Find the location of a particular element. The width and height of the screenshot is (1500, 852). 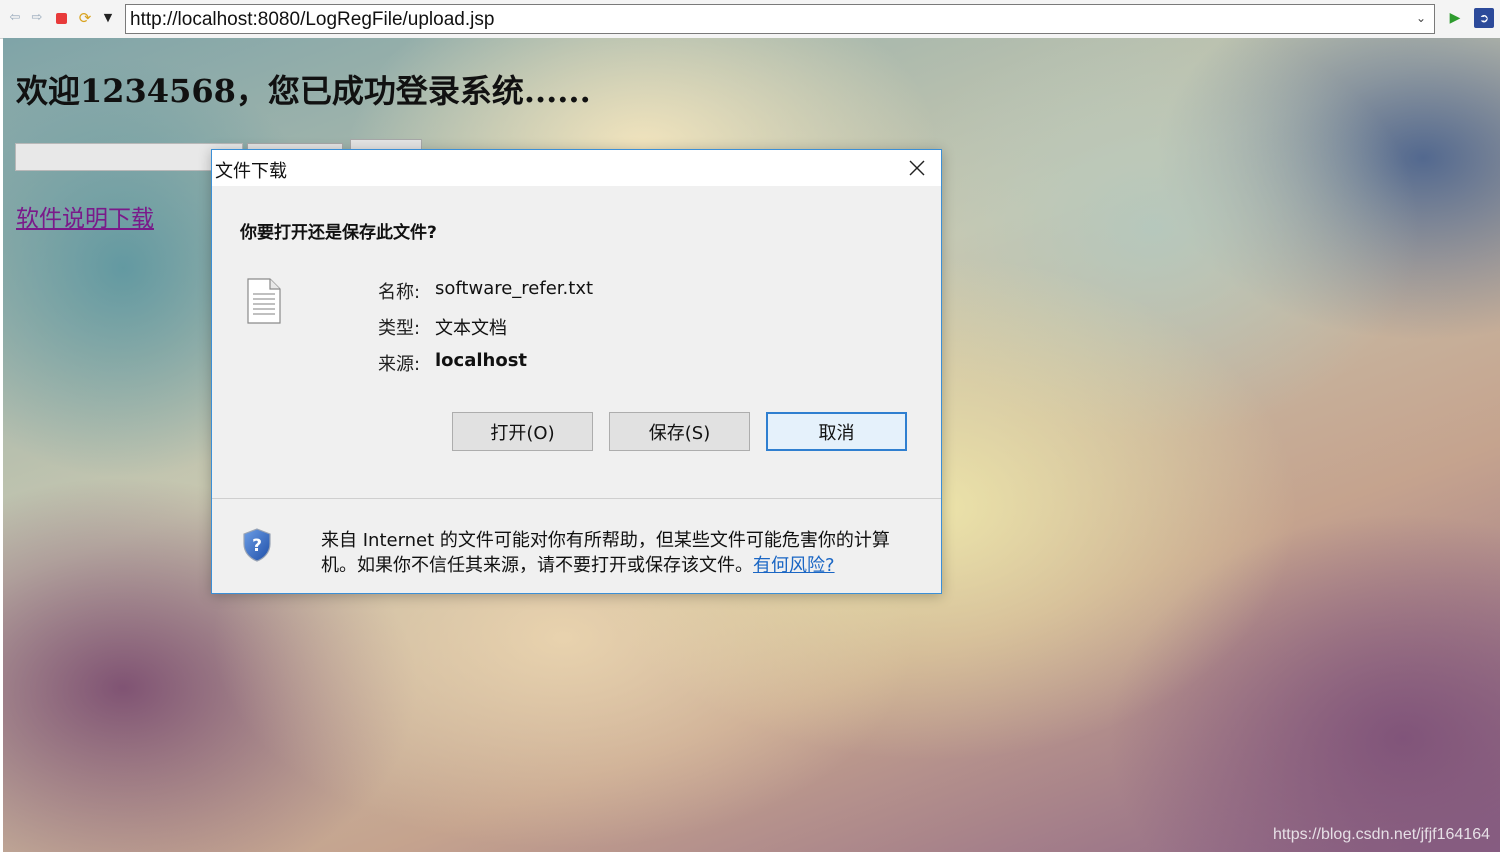

go-arrow-icon: ▶ is located at coordinates (1455, 18).